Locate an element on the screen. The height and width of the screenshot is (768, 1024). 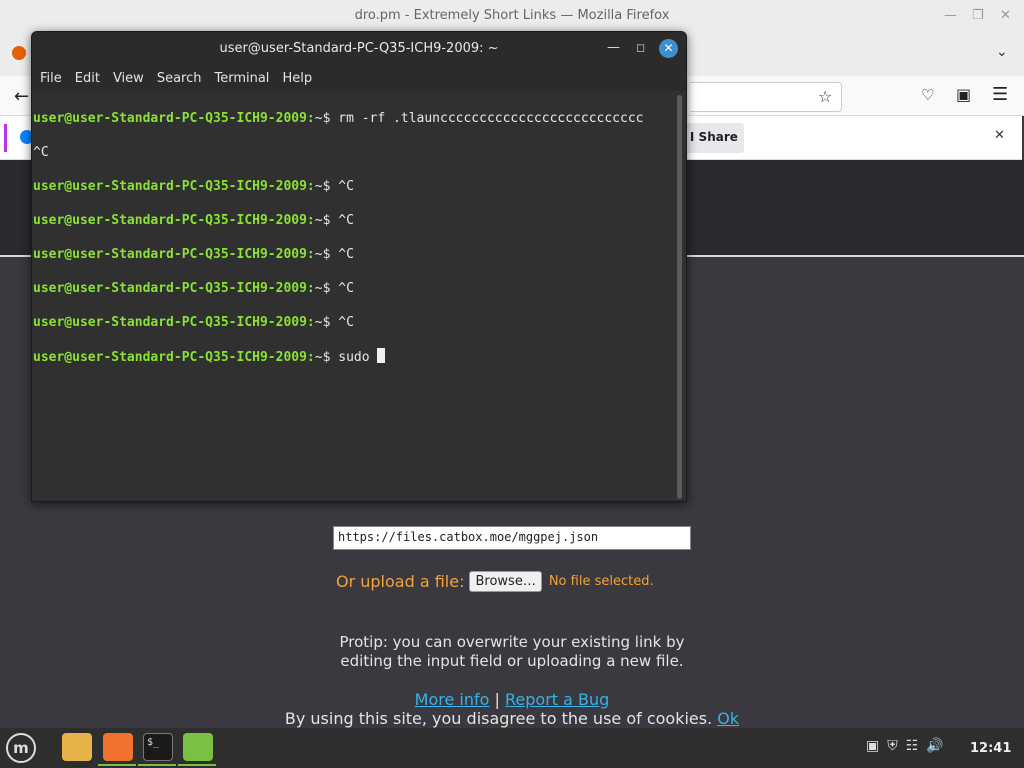
tab-list-chevron-icon: ⌄ is located at coordinates (1002, 52).